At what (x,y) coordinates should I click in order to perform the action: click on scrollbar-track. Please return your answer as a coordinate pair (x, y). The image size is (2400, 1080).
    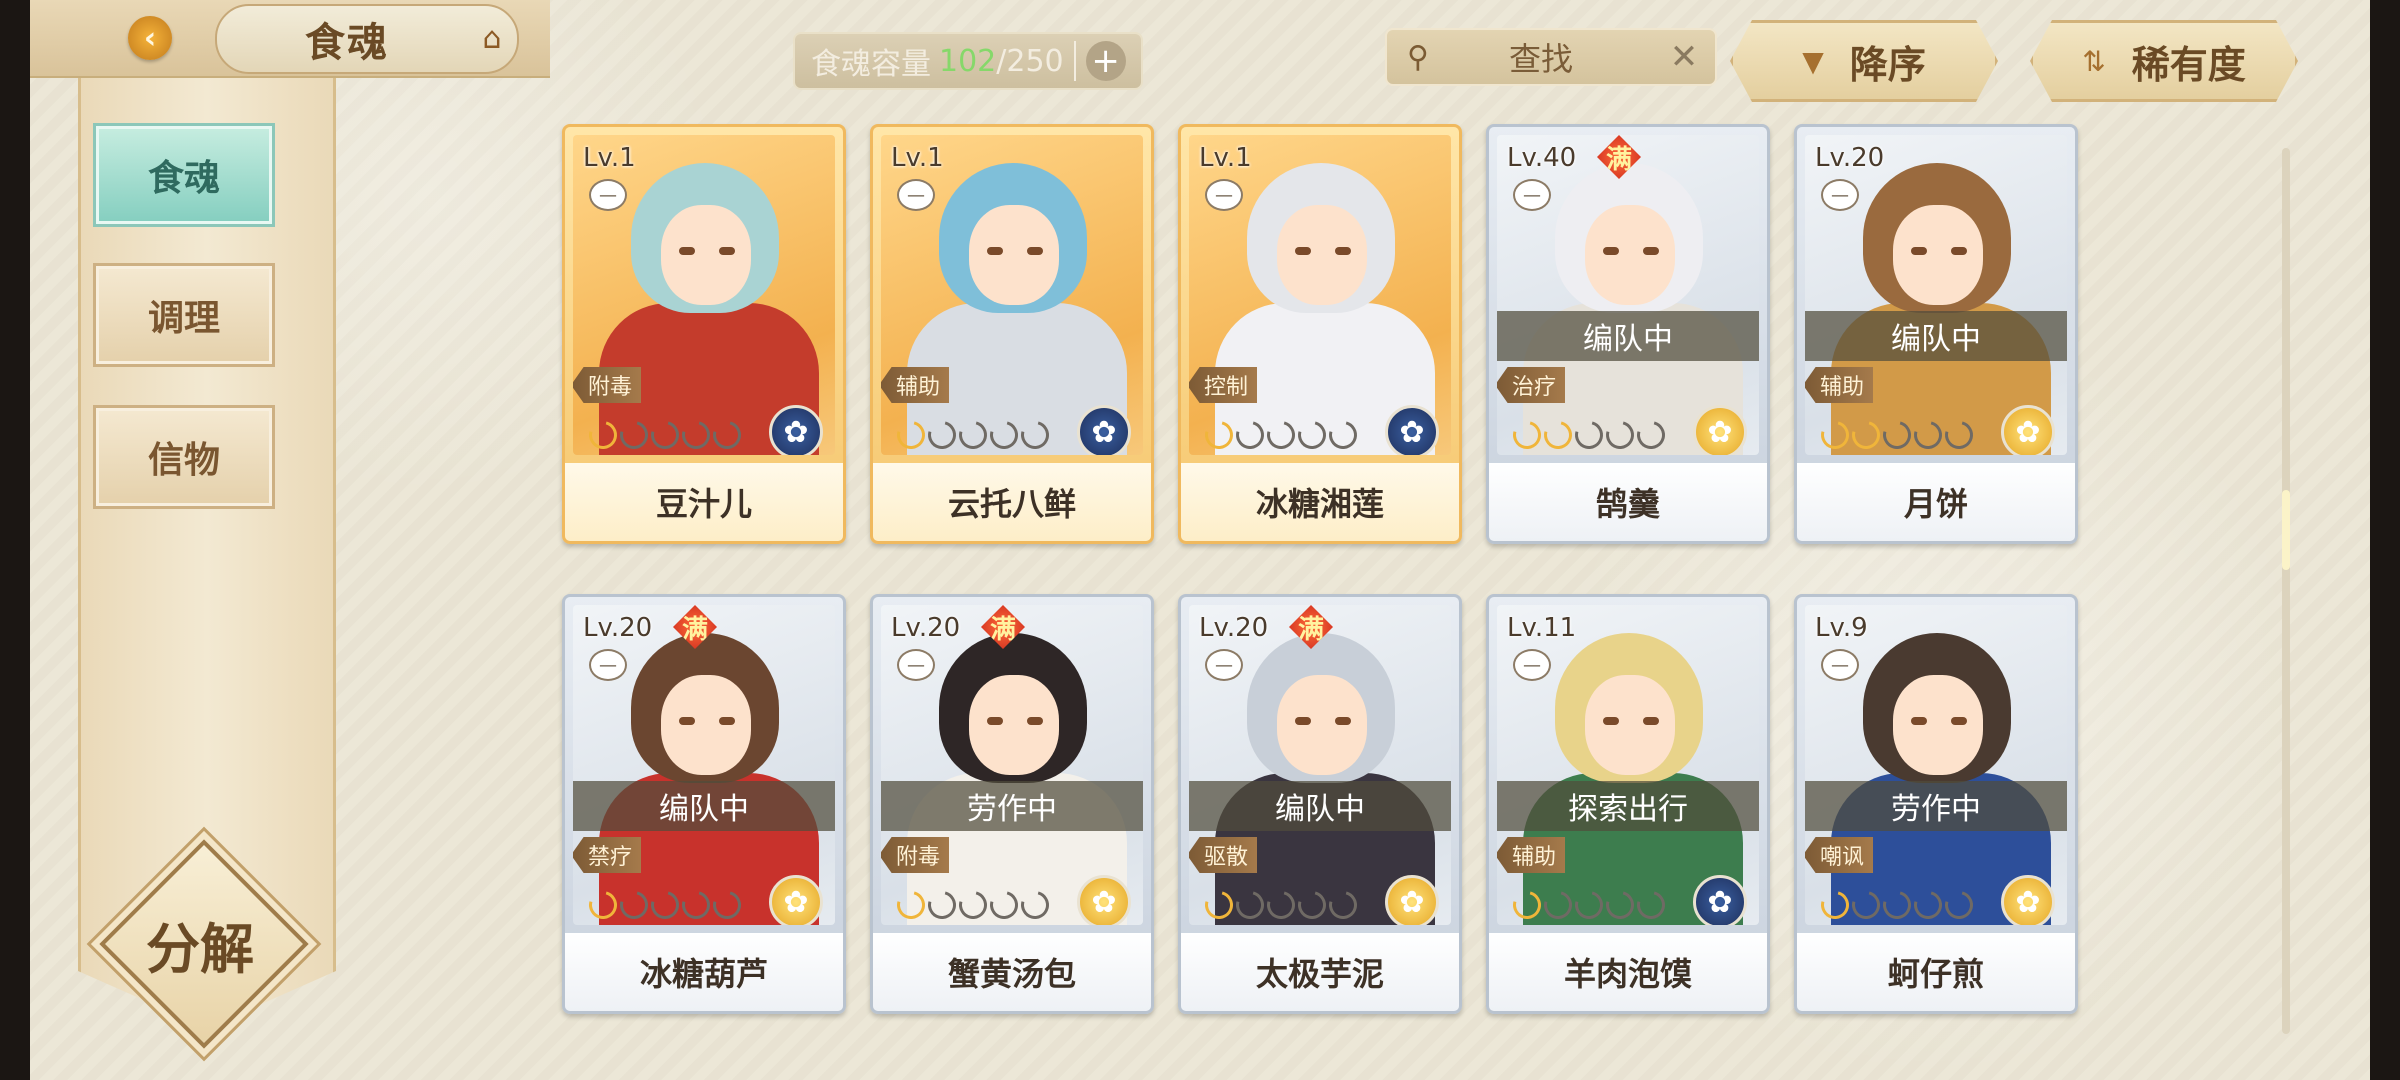
    Looking at the image, I should click on (2286, 591).